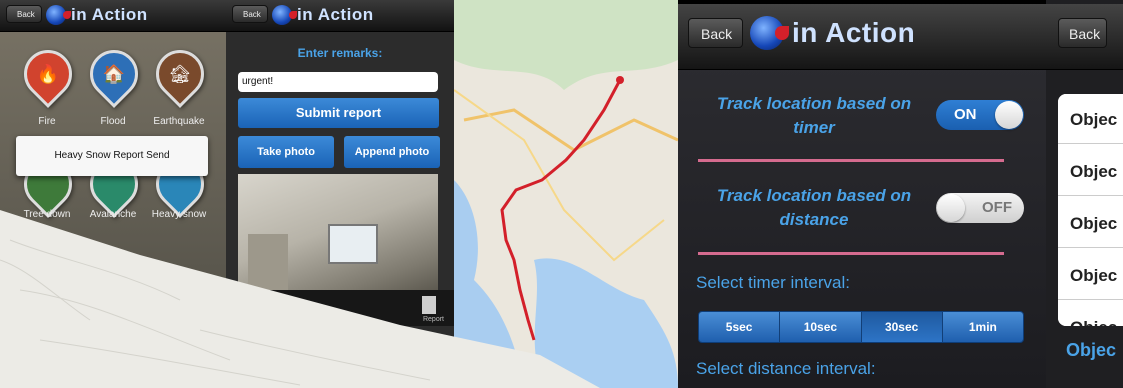 The width and height of the screenshot is (1123, 388). Describe the element at coordinates (997, 207) in the screenshot. I see `toggle-off-label: OFF` at that location.